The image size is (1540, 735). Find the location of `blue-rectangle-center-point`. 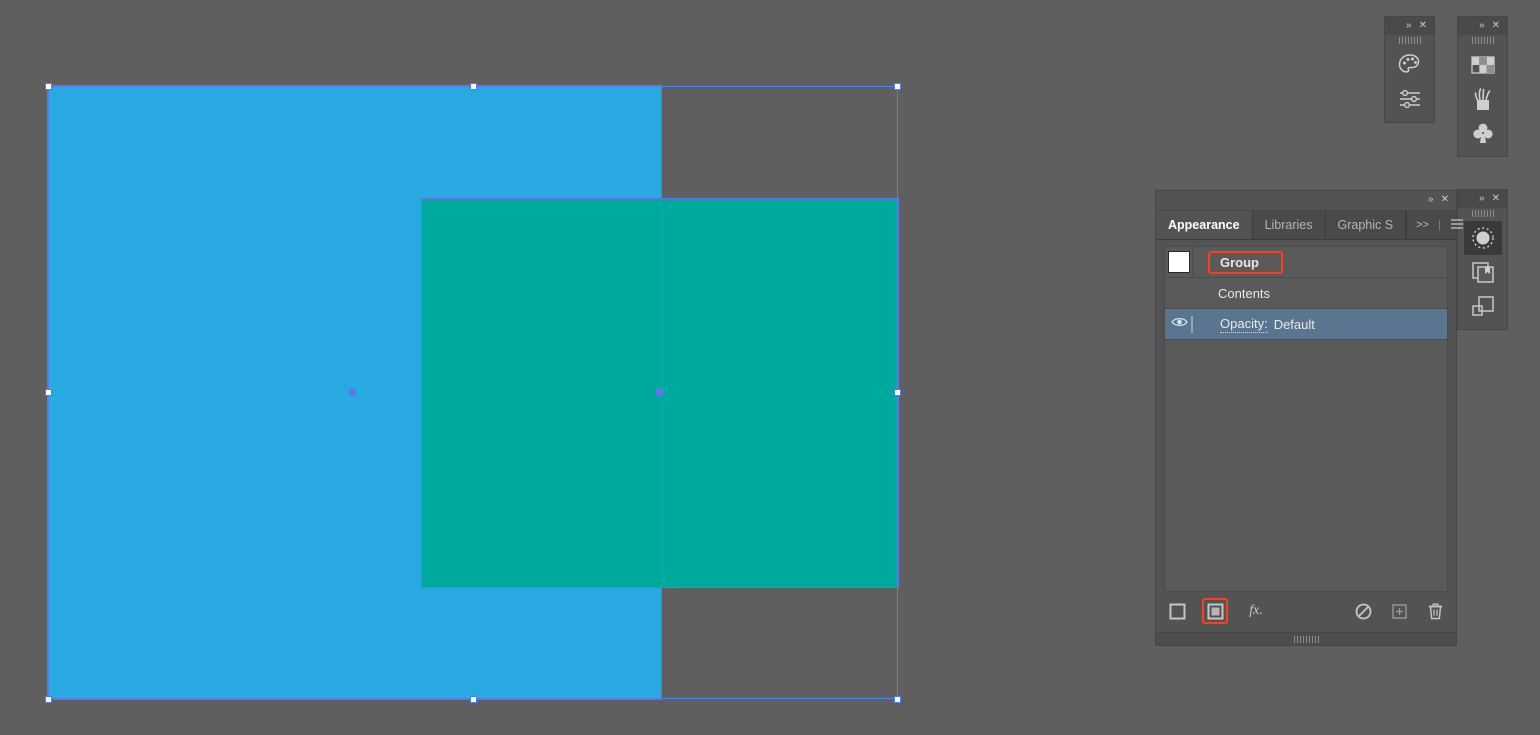

blue-rectangle-center-point is located at coordinates (352, 392).